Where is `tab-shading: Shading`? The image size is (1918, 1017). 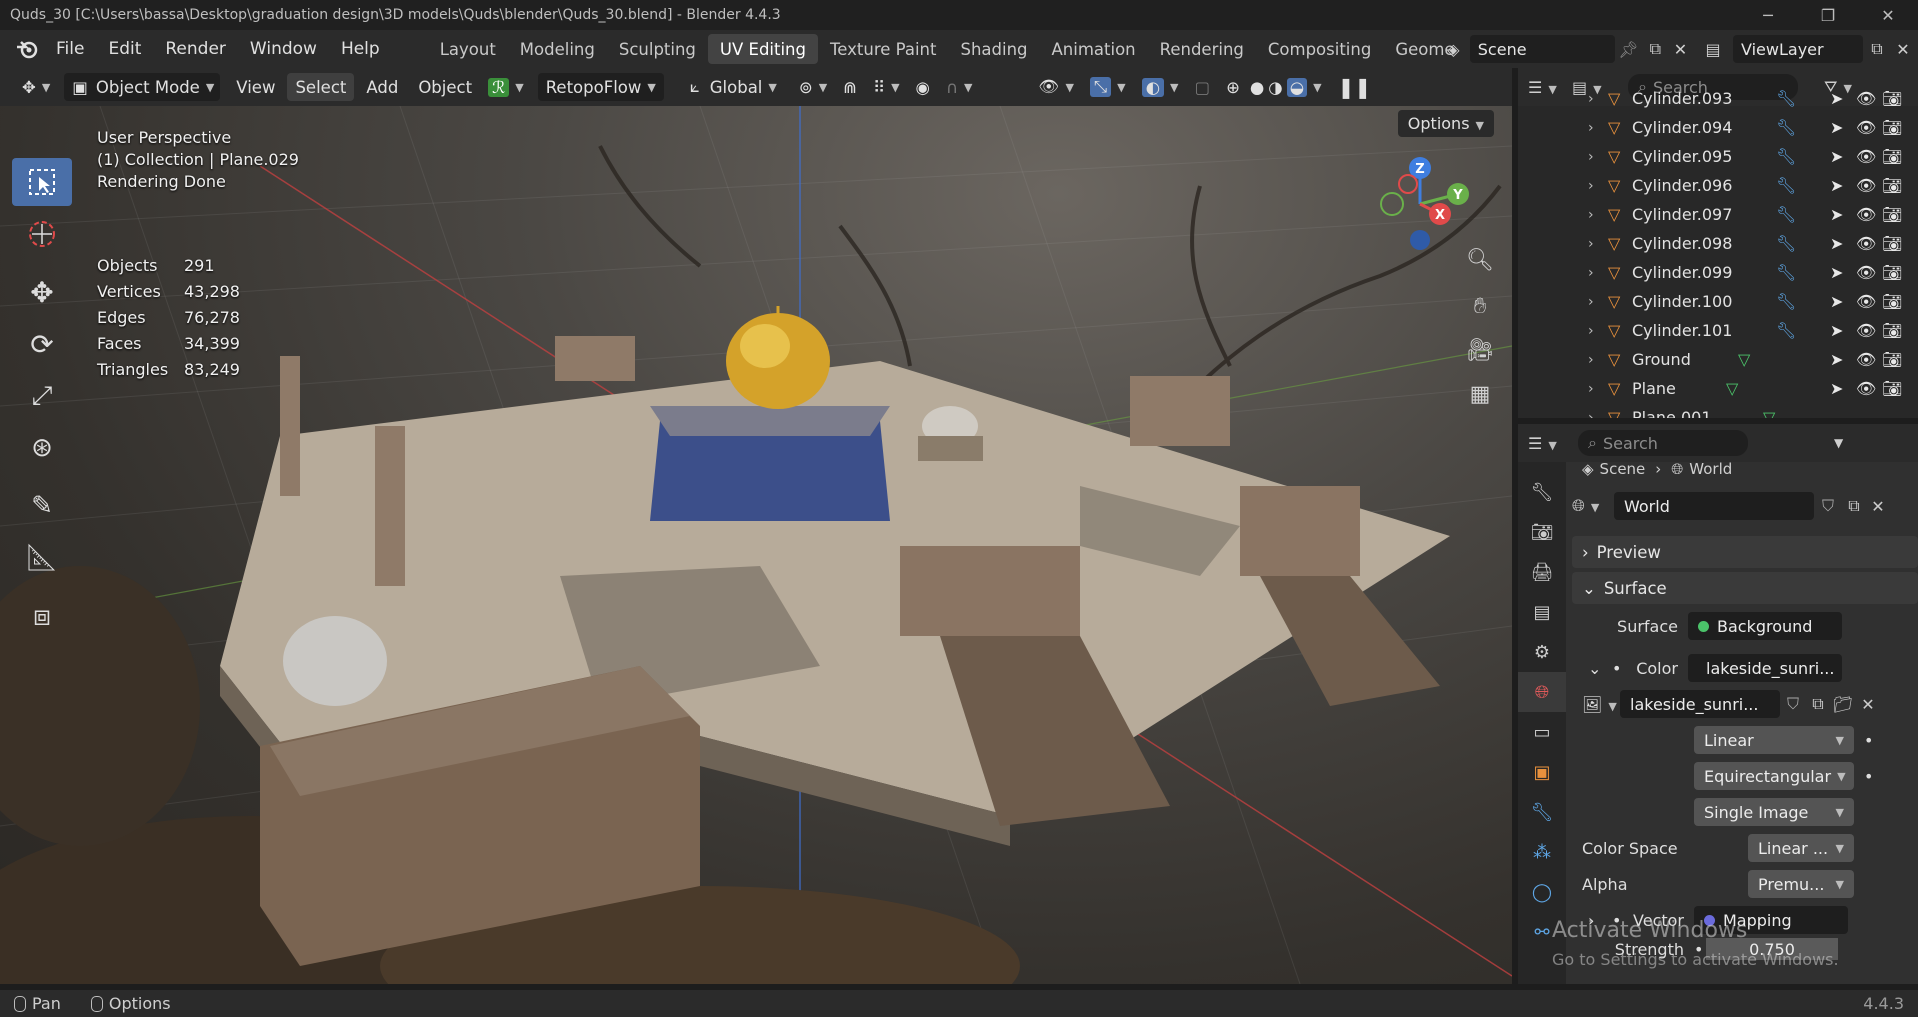
tab-shading: Shading is located at coordinates (993, 49).